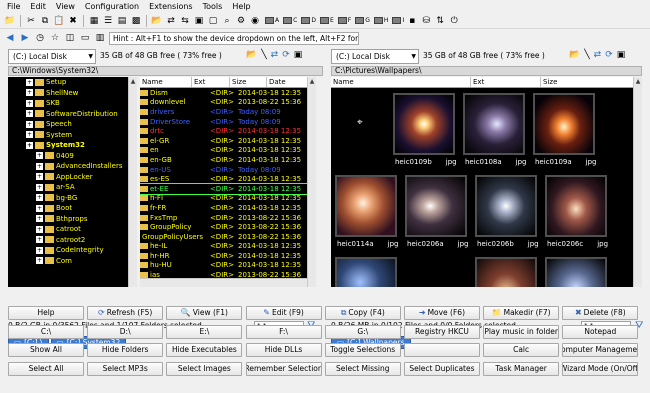 The width and height of the screenshot is (650, 393). Describe the element at coordinates (72, 93) in the screenshot. I see `tree-item: + ShellNew` at that location.